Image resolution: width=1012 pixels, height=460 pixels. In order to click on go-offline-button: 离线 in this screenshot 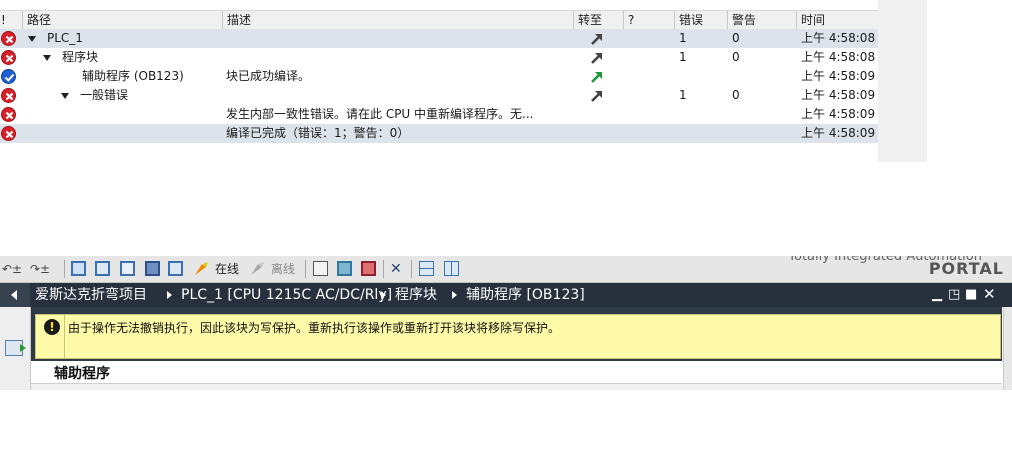, I will do `click(283, 269)`.